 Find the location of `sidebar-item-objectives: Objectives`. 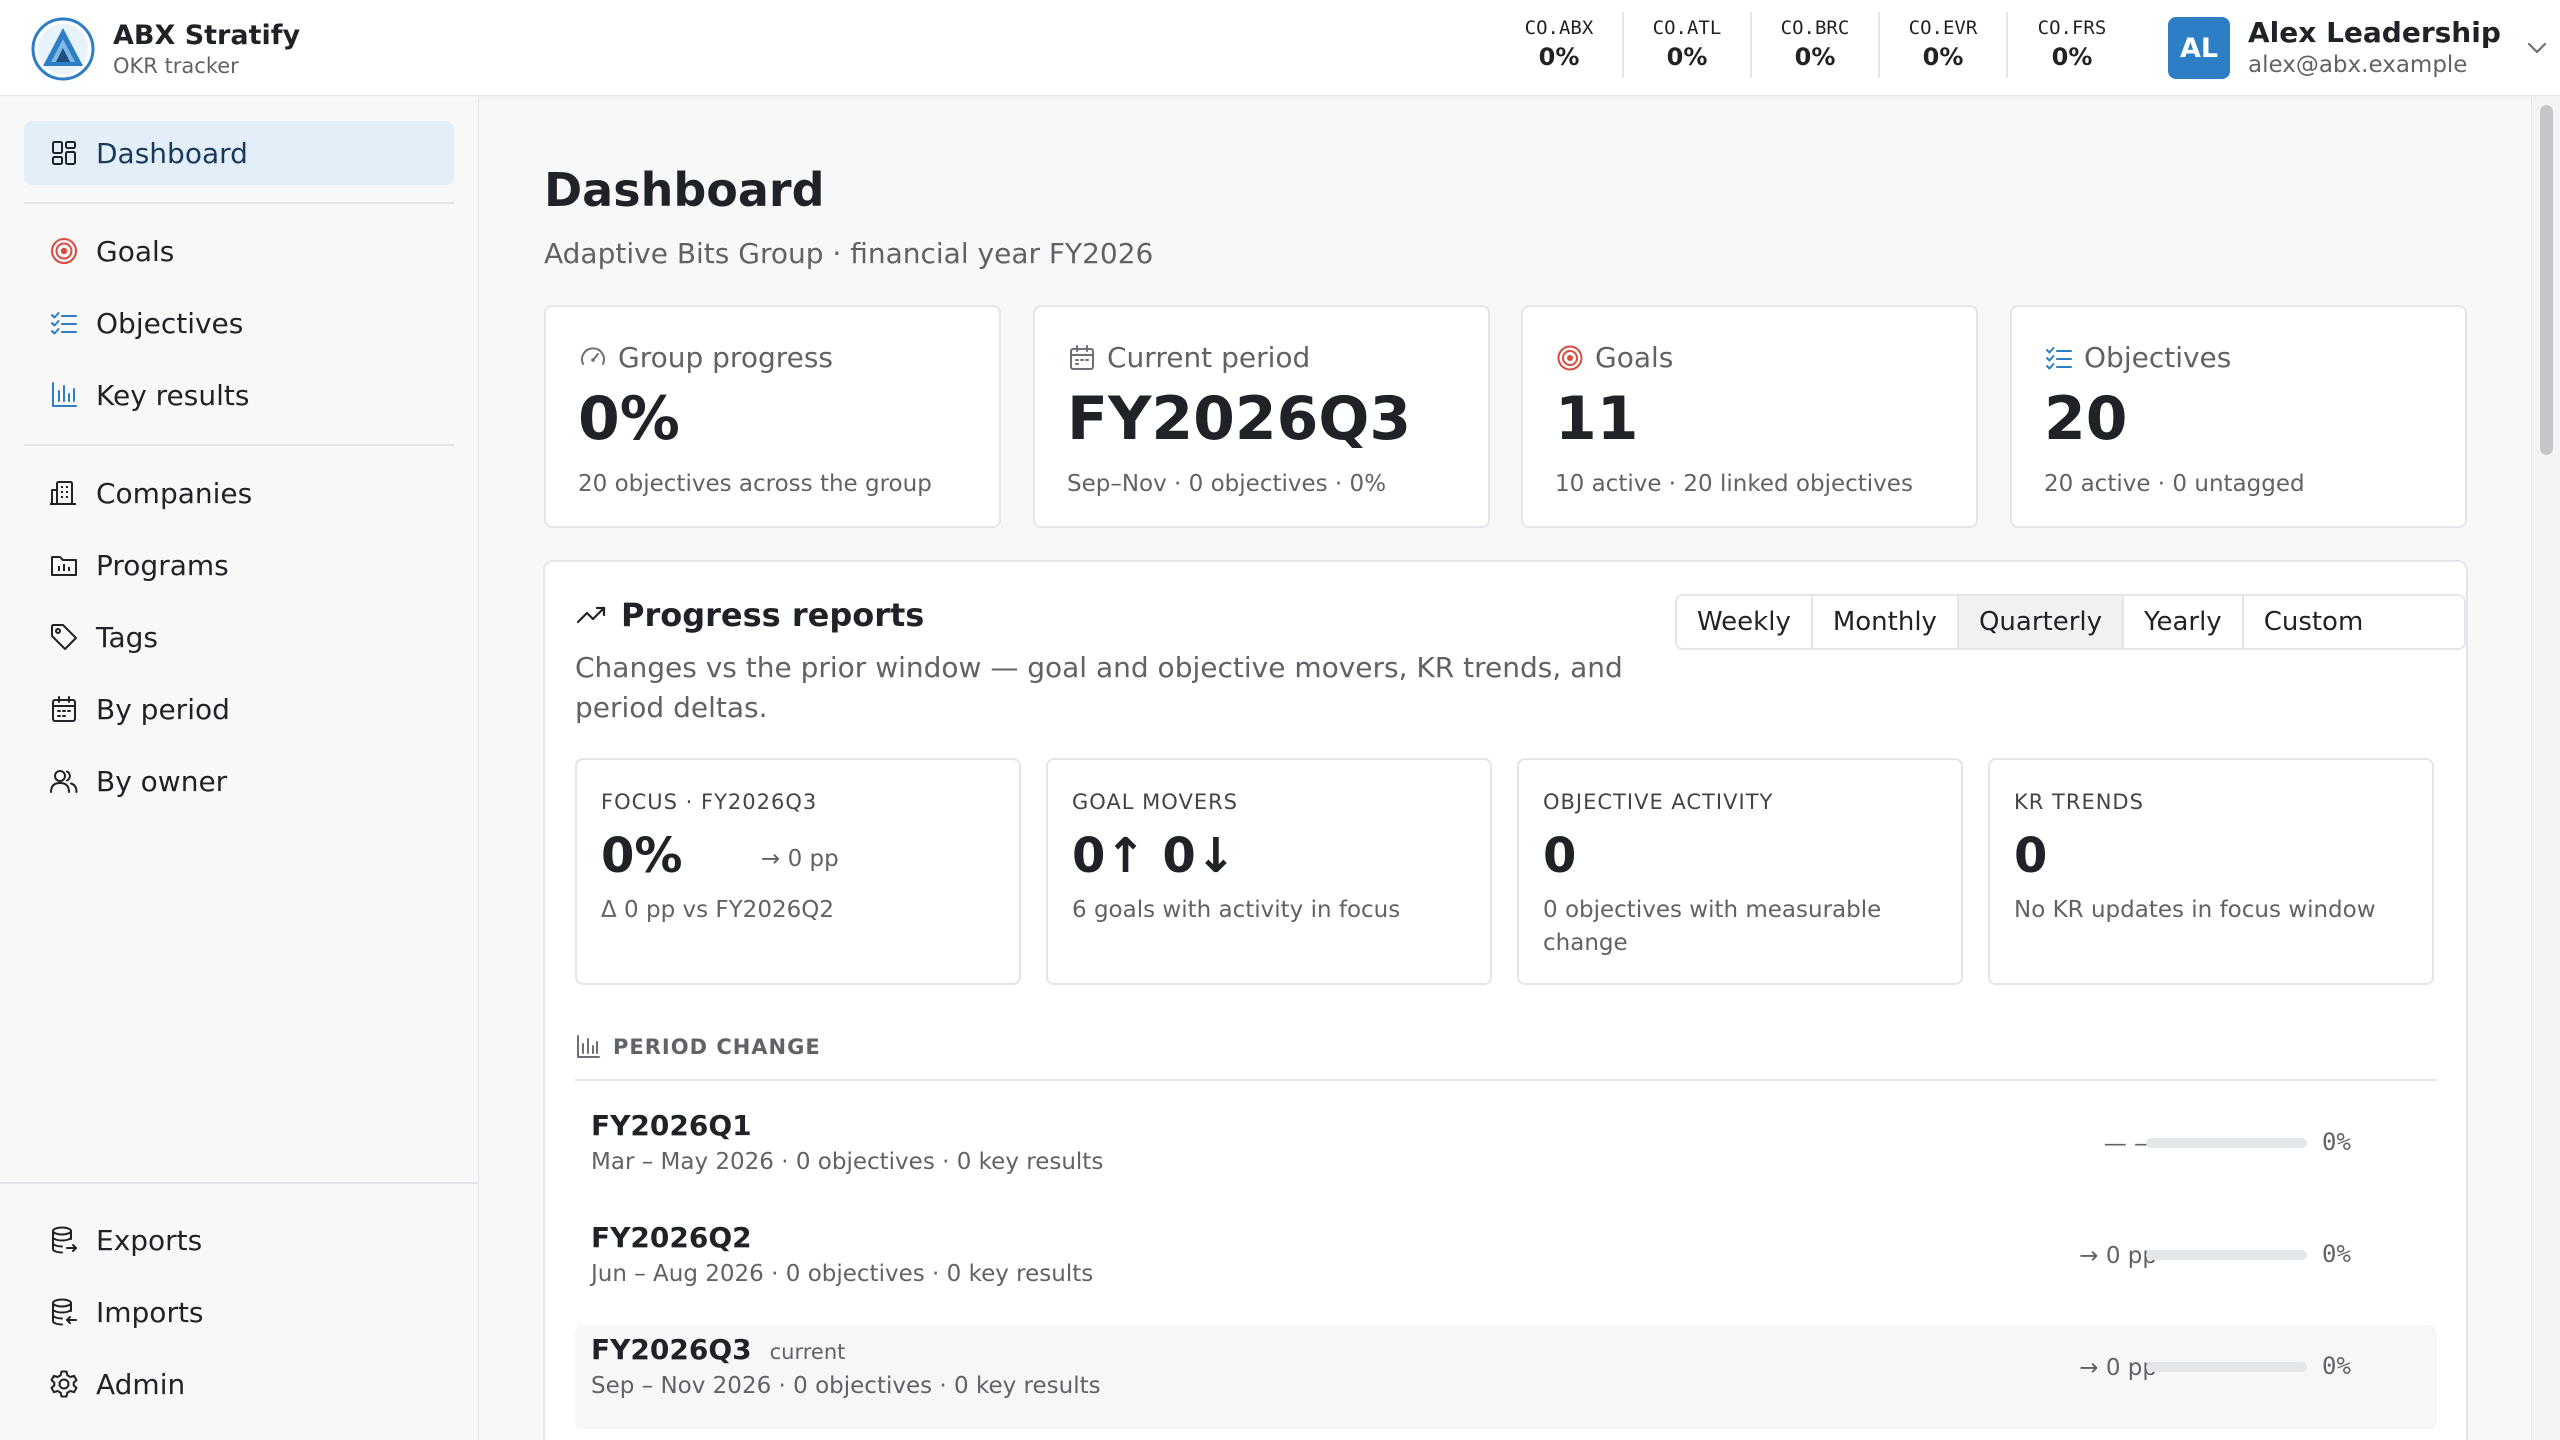

sidebar-item-objectives: Objectives is located at coordinates (239, 323).